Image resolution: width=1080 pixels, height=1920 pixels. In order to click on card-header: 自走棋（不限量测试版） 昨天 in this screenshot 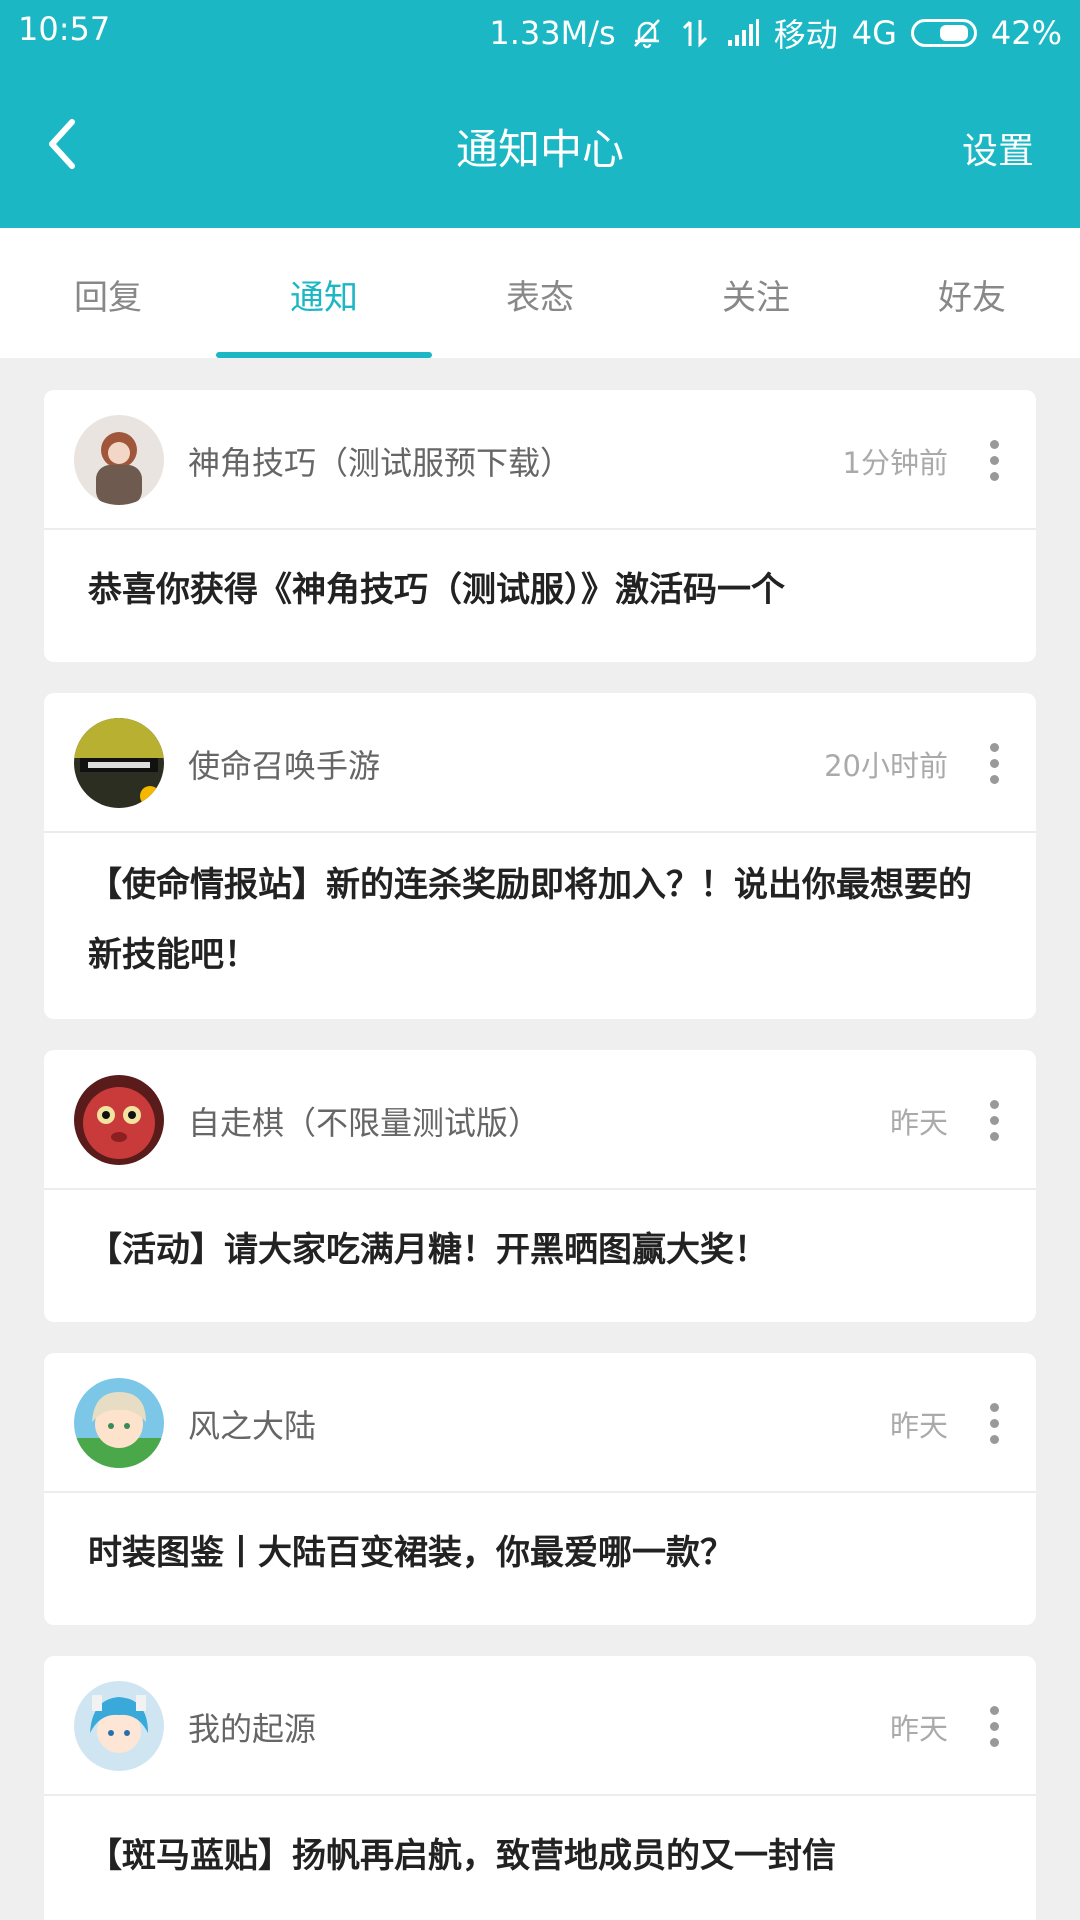, I will do `click(540, 1120)`.